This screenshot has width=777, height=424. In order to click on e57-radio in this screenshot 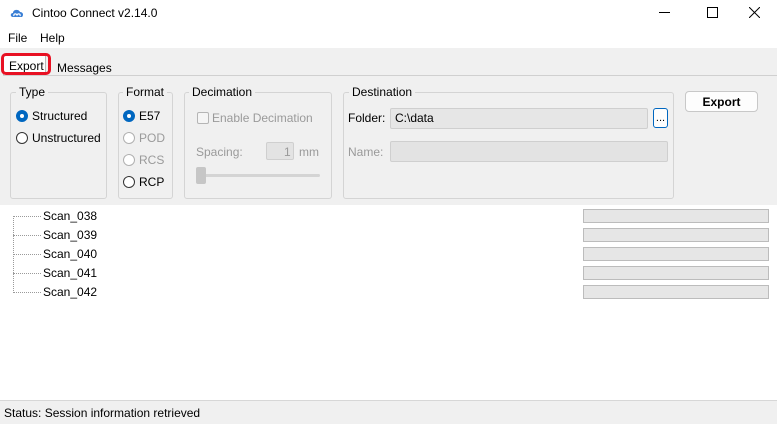, I will do `click(129, 116)`.